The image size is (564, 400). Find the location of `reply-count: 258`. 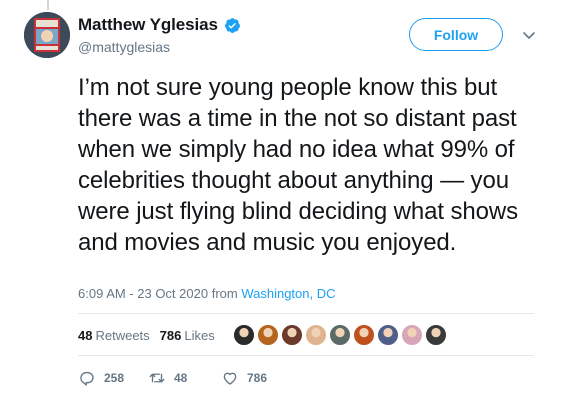

reply-count: 258 is located at coordinates (114, 378).